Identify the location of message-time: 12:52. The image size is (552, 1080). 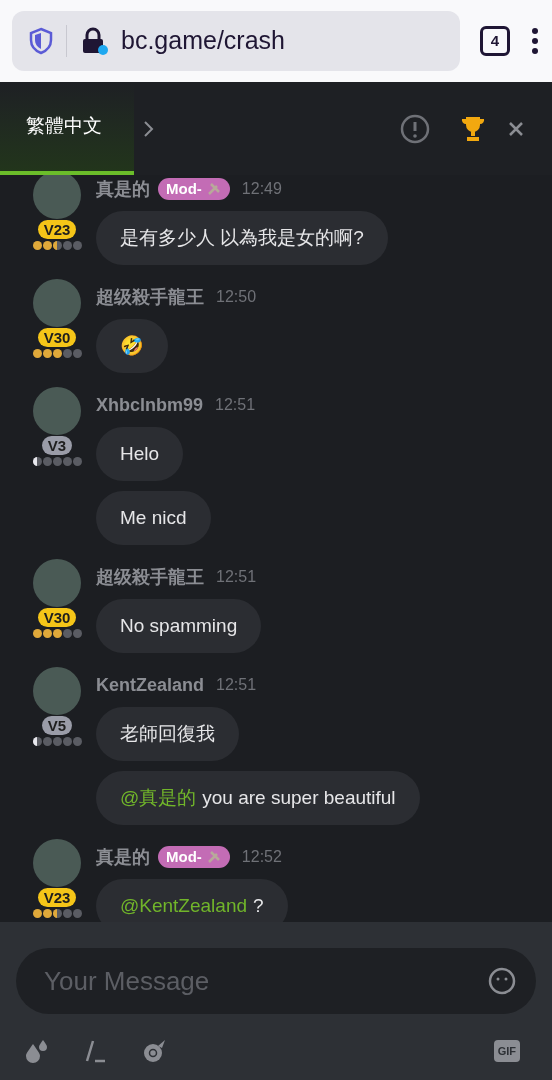
(261, 857).